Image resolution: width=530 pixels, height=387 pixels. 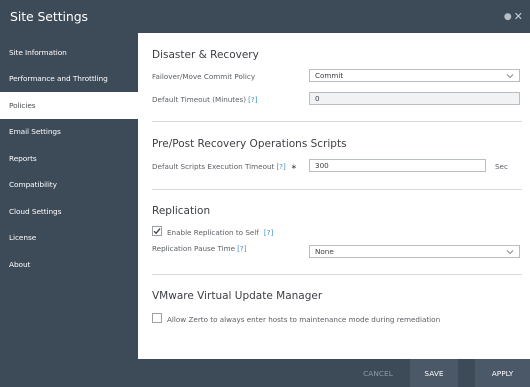 I want to click on scripts-timeout-help-link: [?], so click(x=280, y=166).